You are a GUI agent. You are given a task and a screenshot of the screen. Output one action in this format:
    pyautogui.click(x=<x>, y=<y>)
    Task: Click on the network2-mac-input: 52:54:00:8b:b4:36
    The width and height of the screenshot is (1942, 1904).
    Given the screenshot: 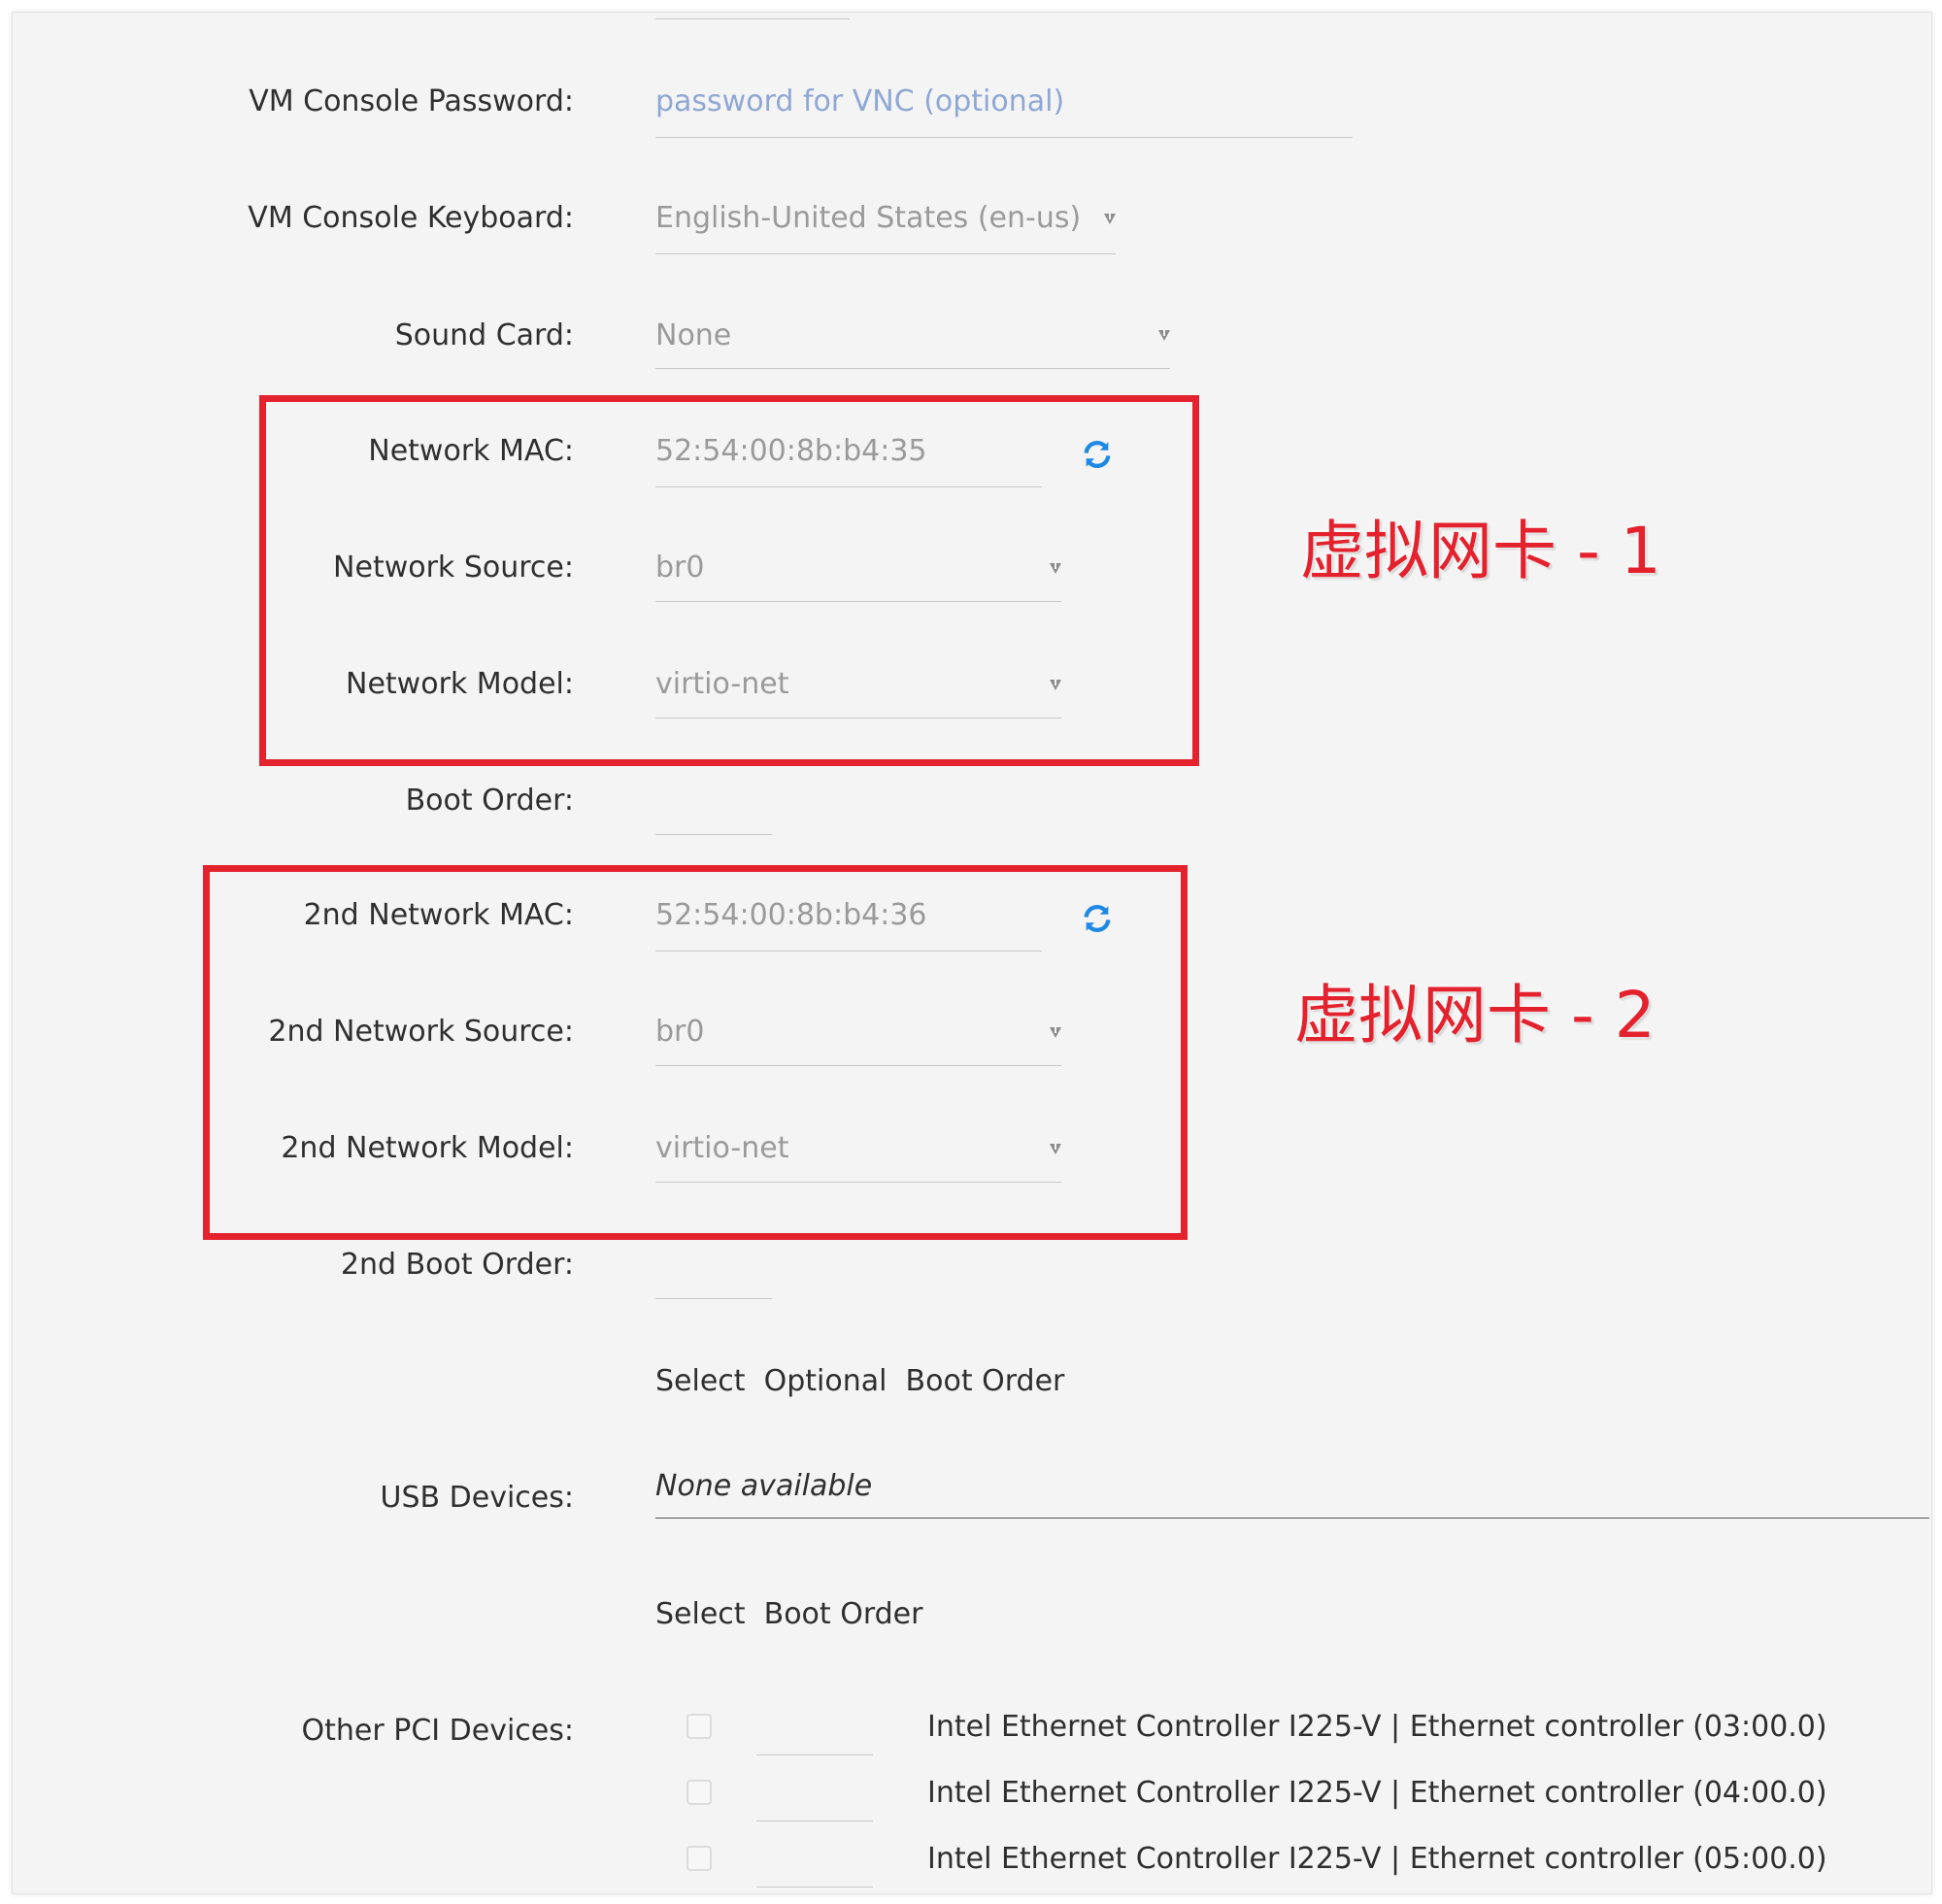 What is the action you would take?
    pyautogui.click(x=791, y=915)
    